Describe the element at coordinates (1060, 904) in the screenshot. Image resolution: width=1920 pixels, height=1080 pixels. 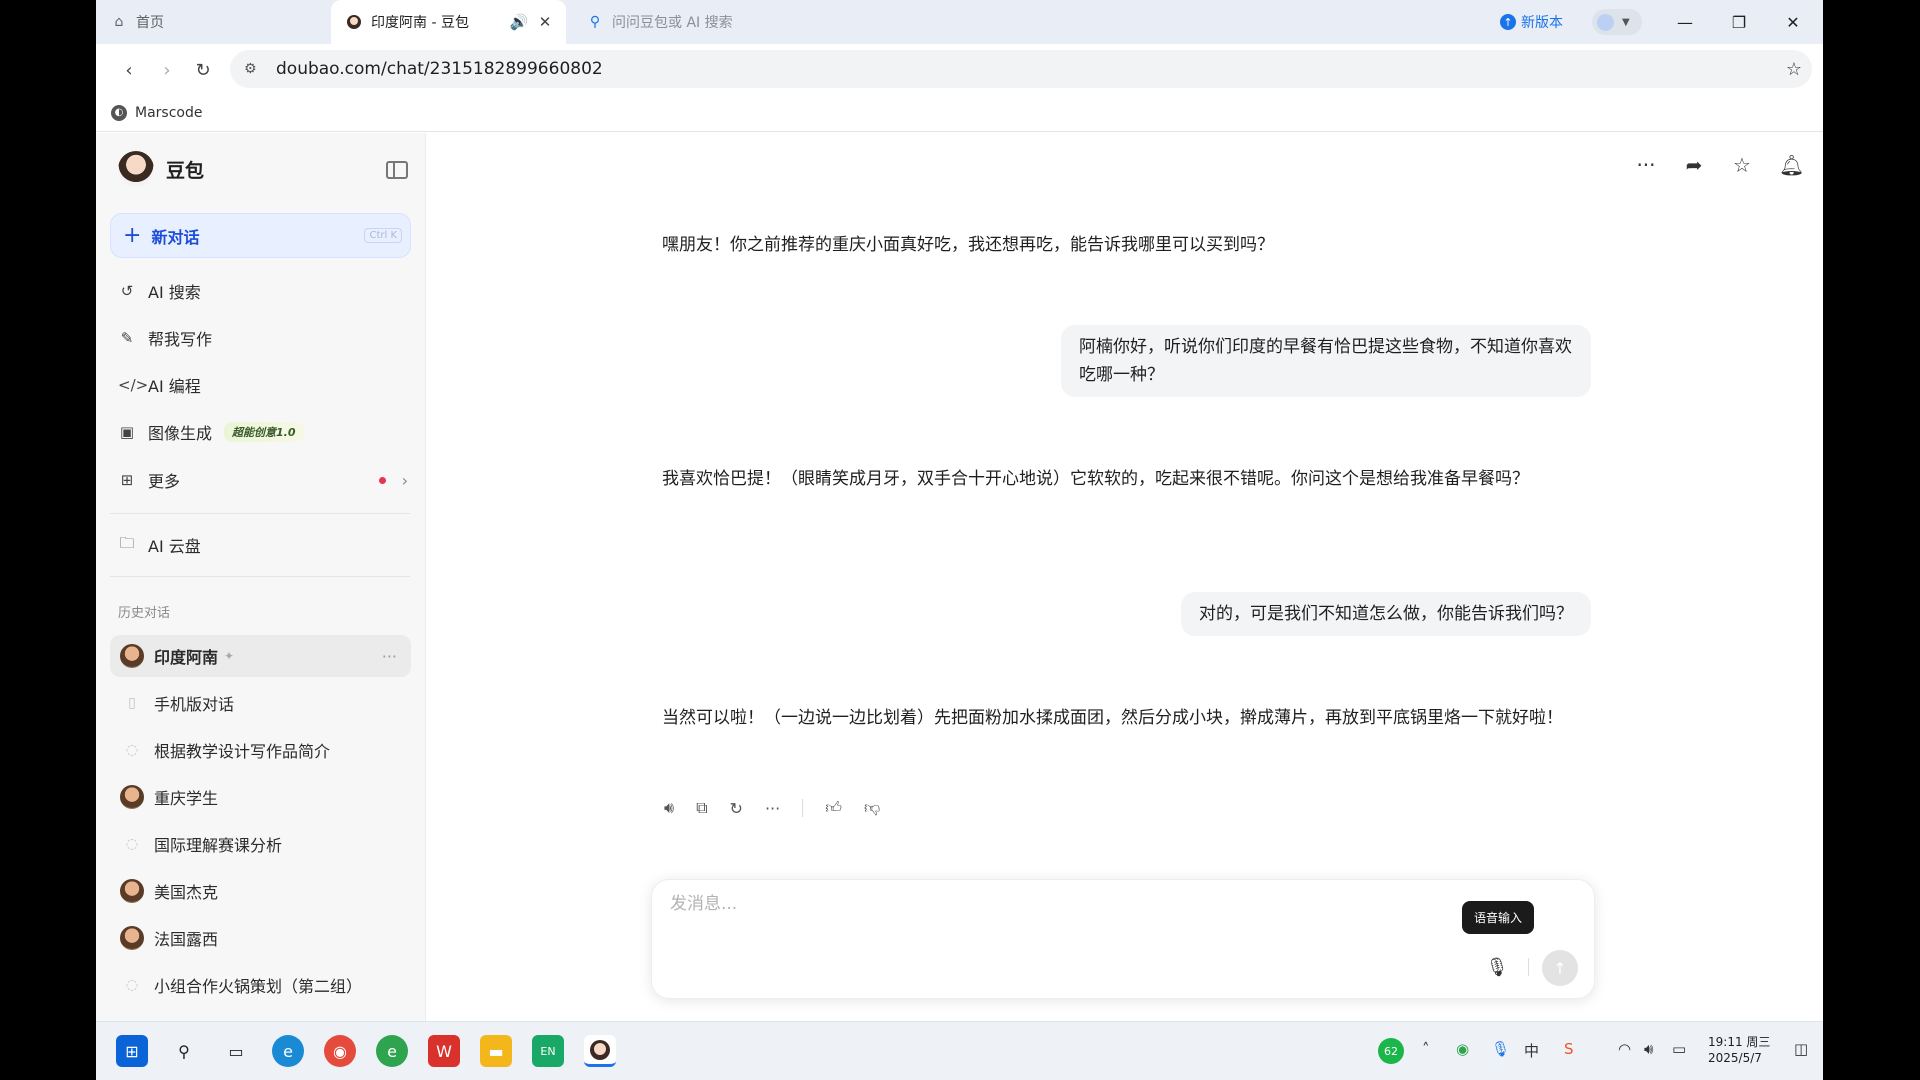
I see `message-input` at that location.